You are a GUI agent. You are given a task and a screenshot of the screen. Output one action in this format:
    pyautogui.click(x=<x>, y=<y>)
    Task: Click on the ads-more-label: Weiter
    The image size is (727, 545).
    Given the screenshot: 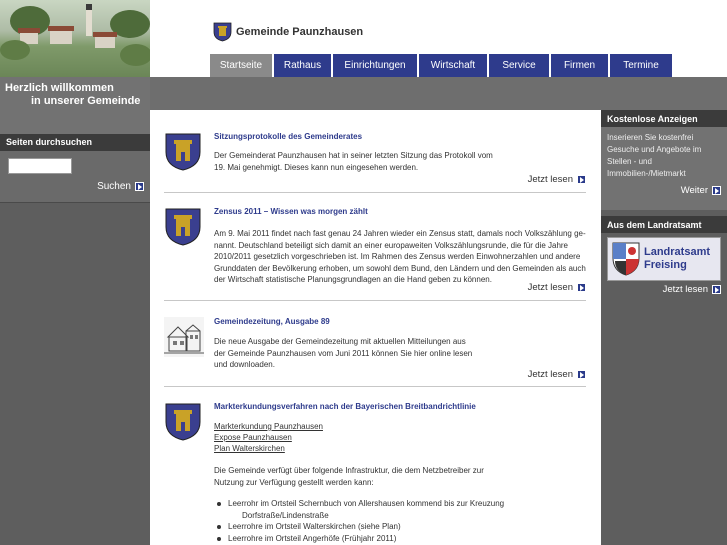 What is the action you would take?
    pyautogui.click(x=694, y=190)
    